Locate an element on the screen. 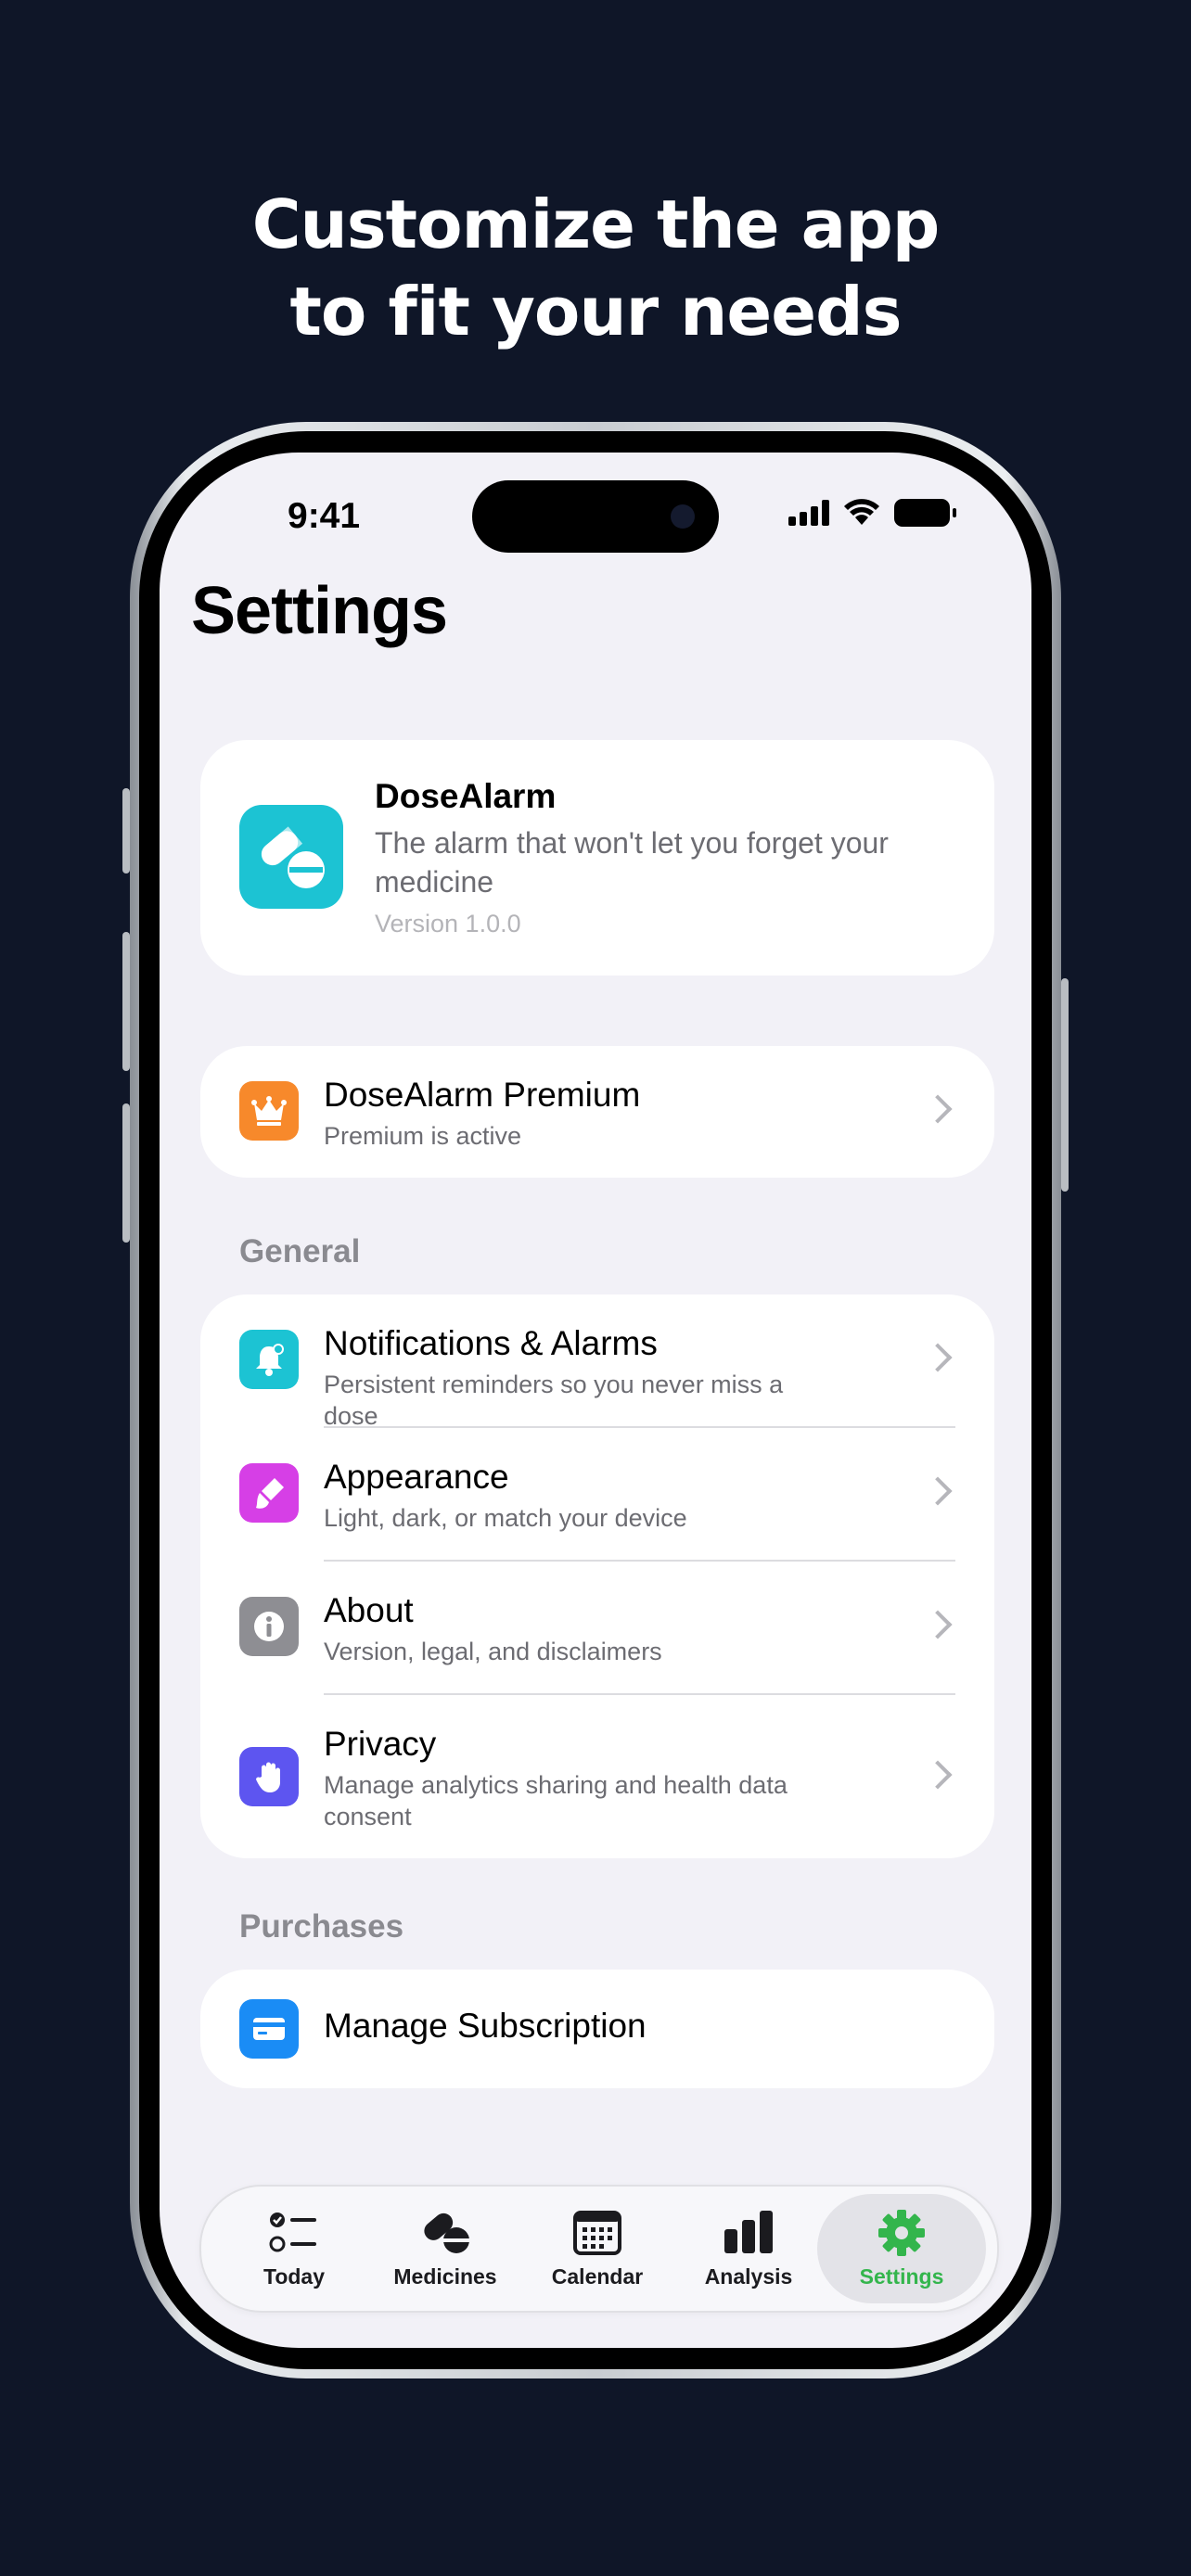 The image size is (1191, 2576). section-label-purchases: Purchases is located at coordinates (321, 1927).